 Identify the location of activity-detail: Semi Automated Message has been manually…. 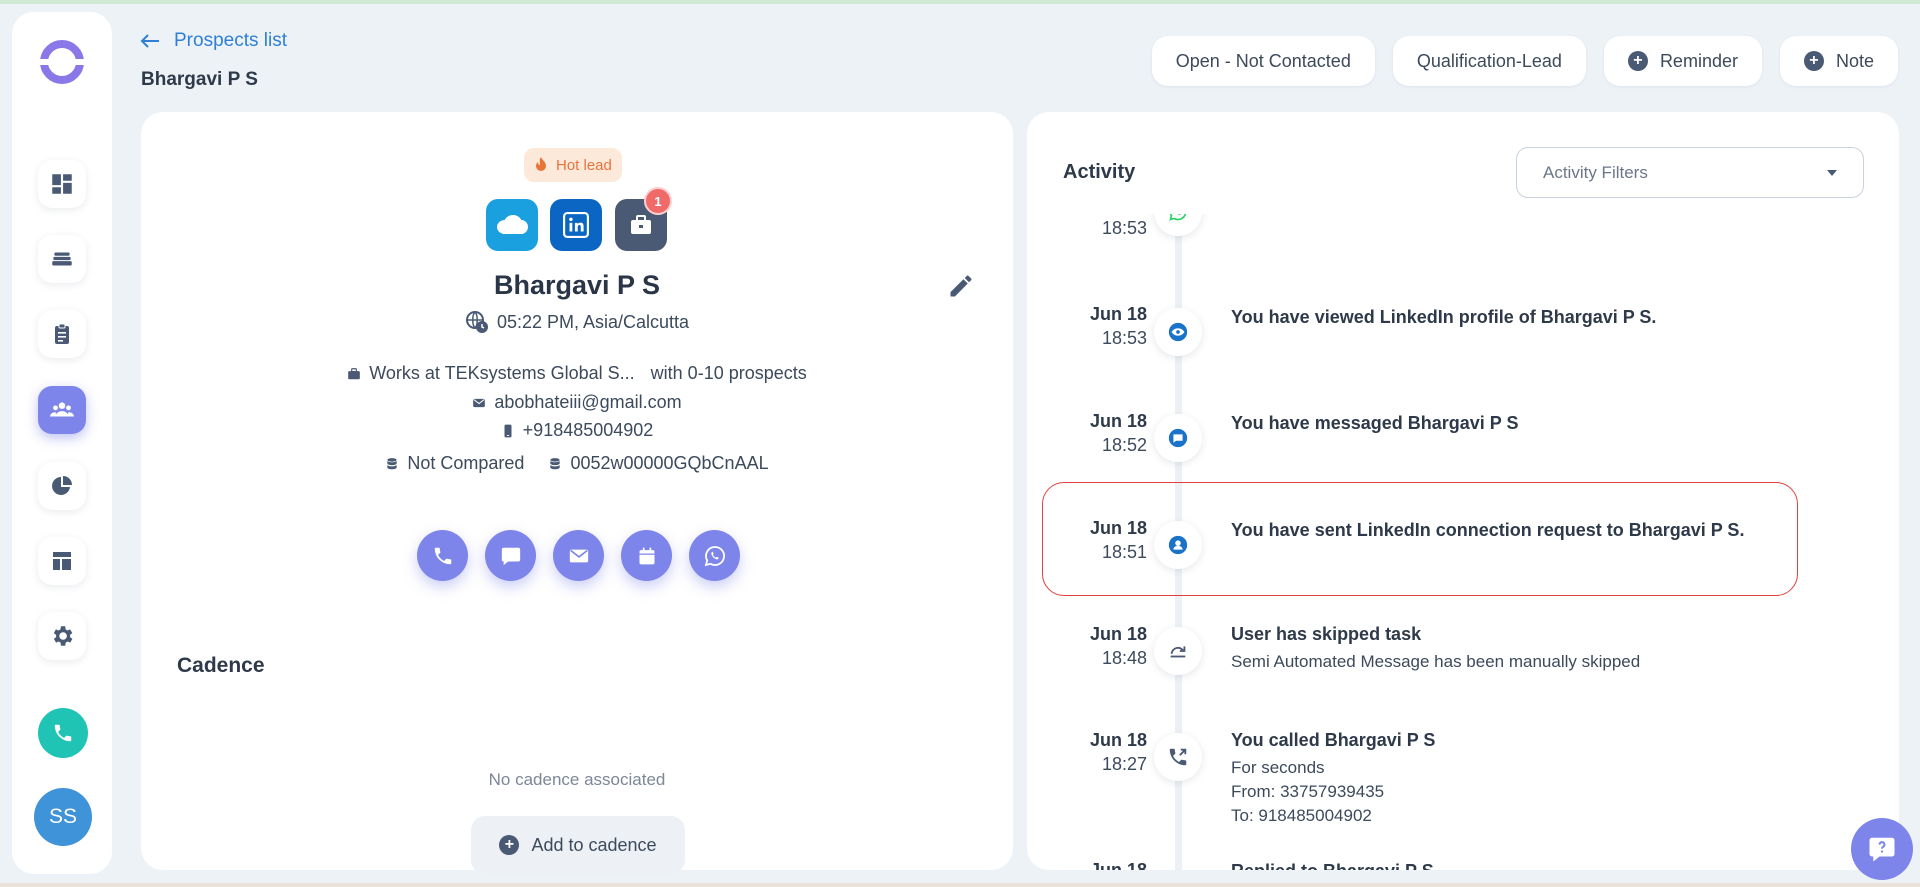
(1436, 661).